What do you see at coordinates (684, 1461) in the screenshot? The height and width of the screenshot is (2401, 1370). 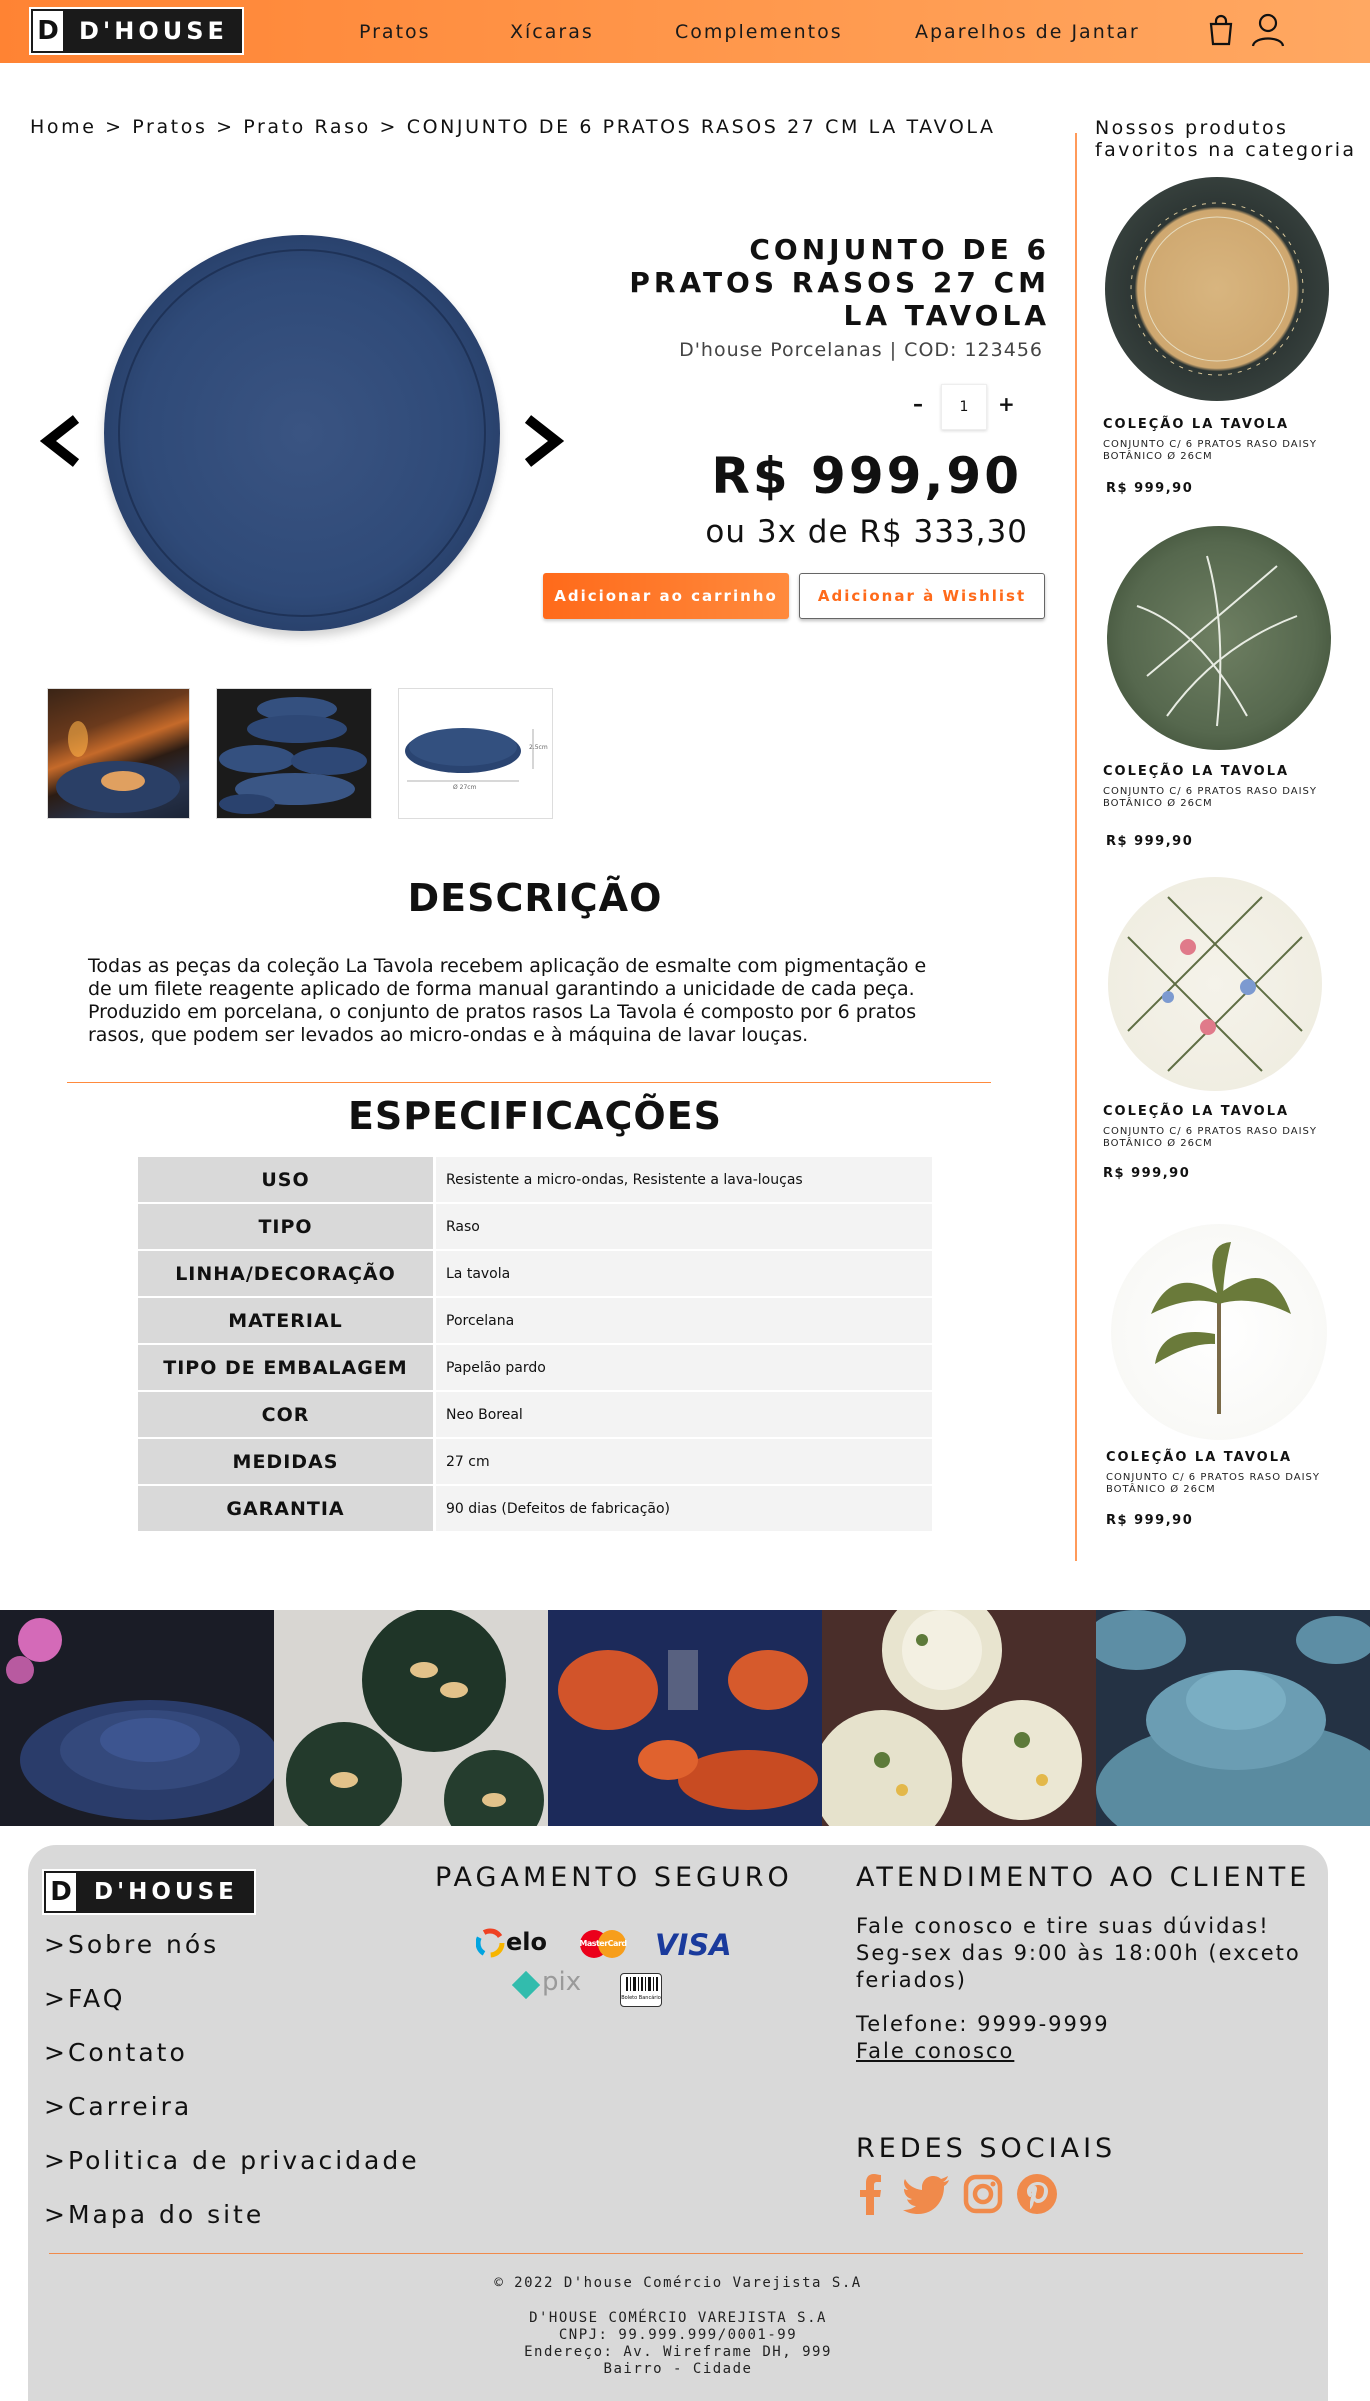 I see `spec-value: 27 cm` at bounding box center [684, 1461].